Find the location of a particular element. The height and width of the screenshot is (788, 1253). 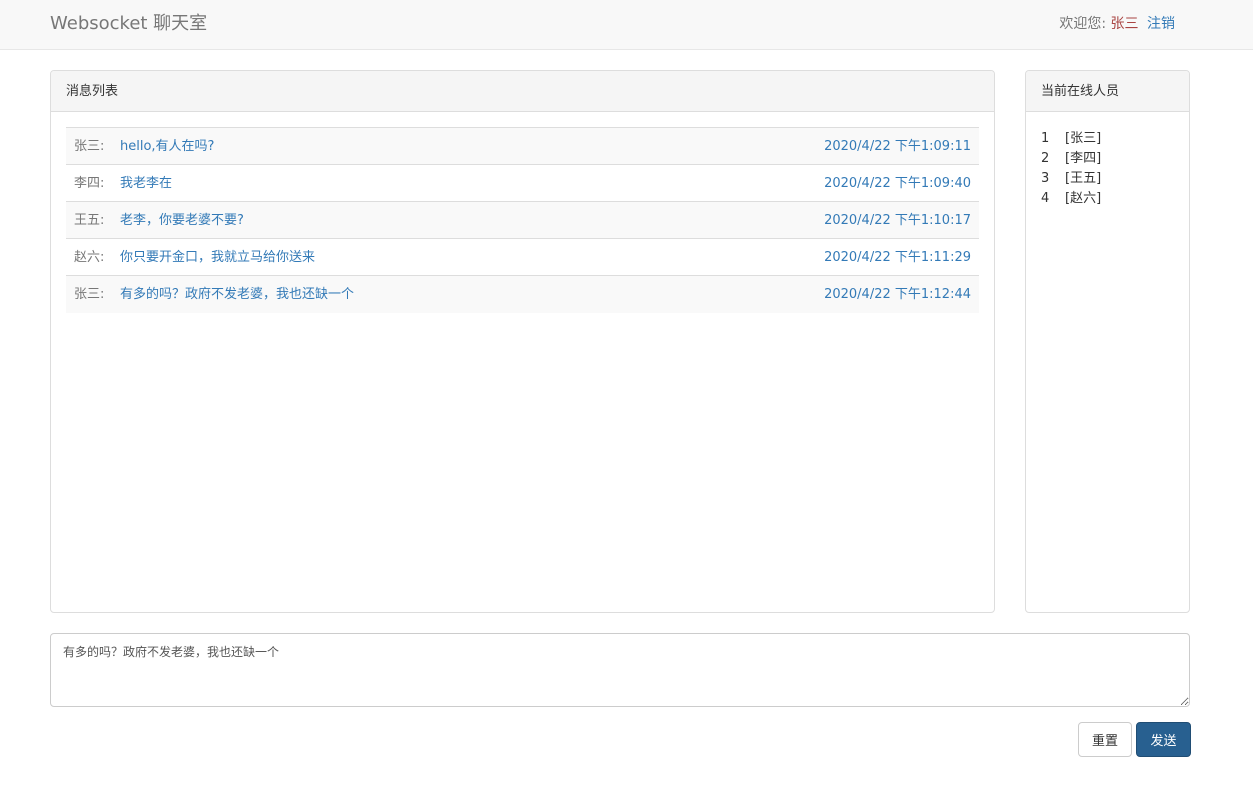

online-users-list: 1 [张三] 2 [李四] 3 [王五] 4 [赵六] is located at coordinates (1071, 169).